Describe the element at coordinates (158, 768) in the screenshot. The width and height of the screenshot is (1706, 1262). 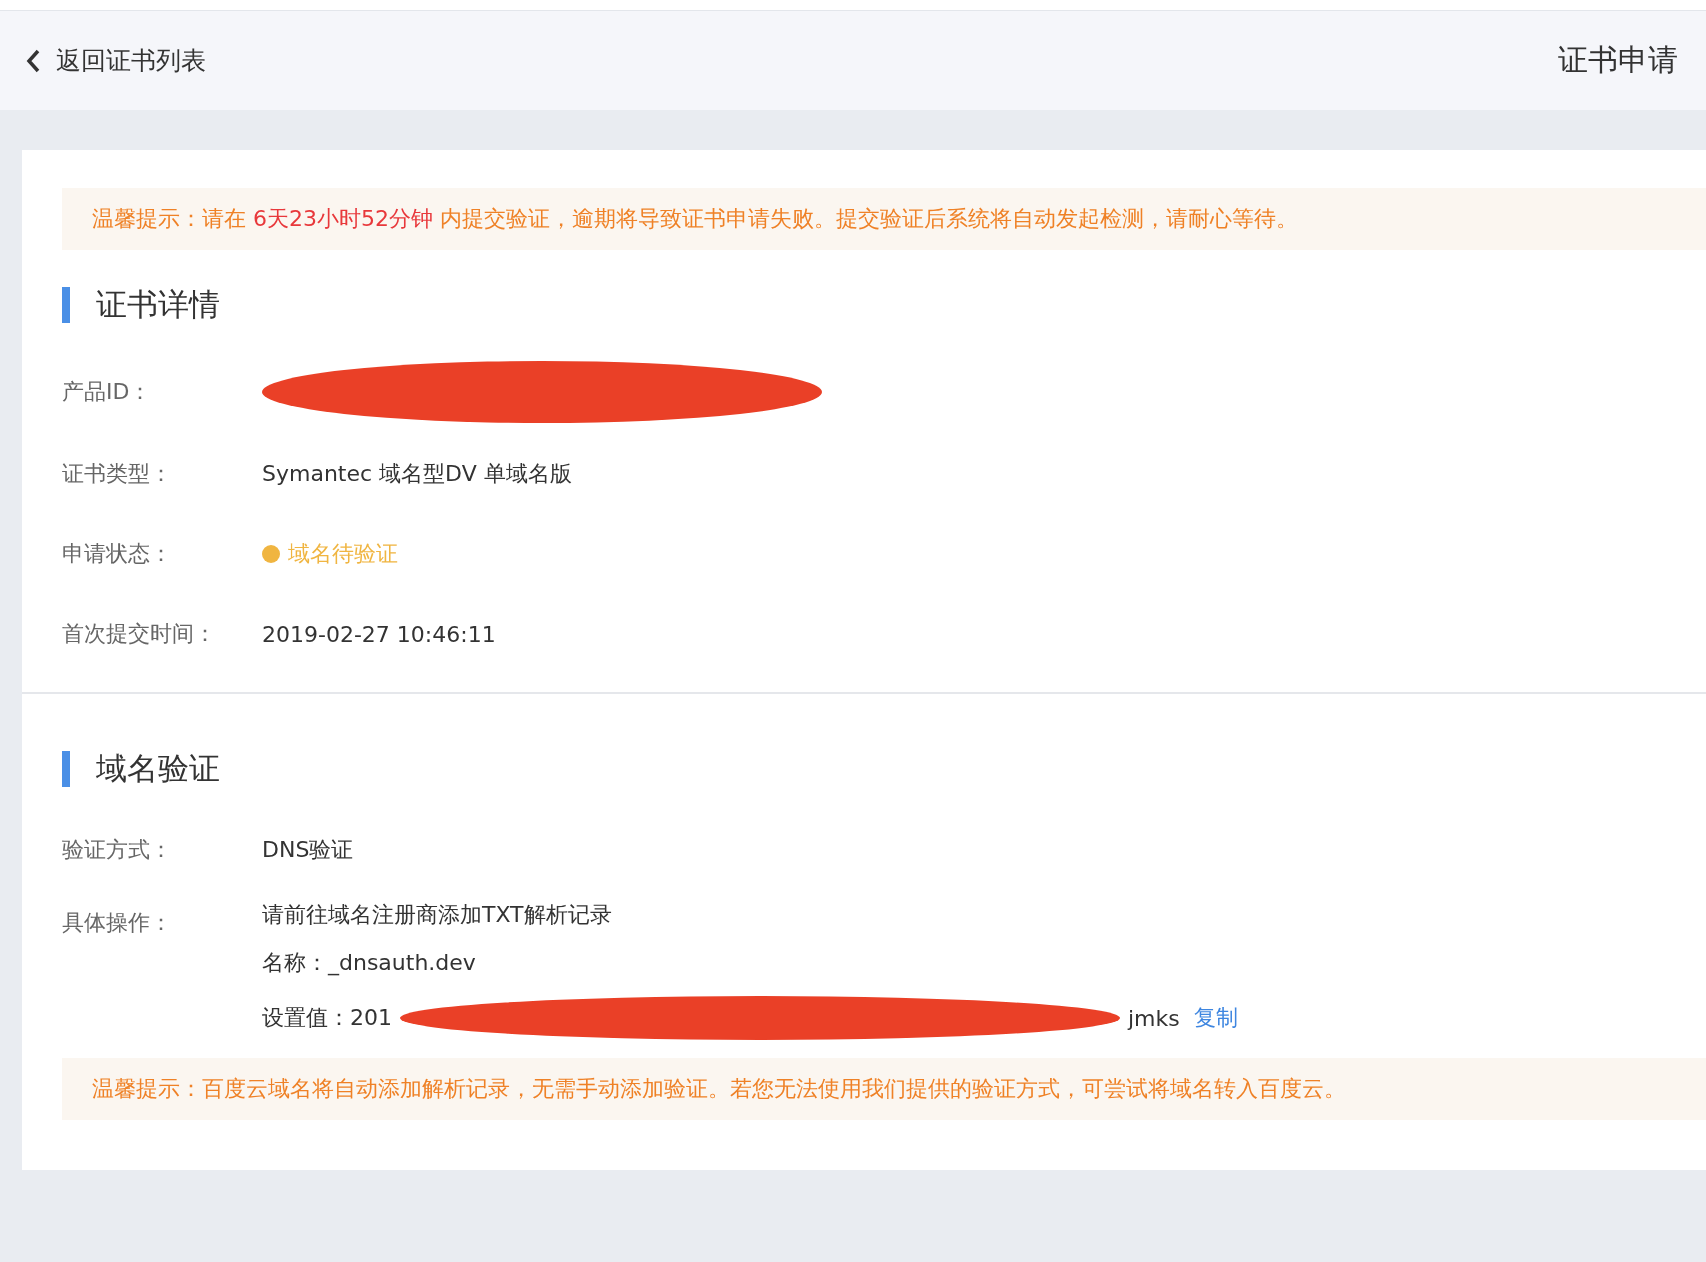
I see `section-title: 域名验证` at that location.